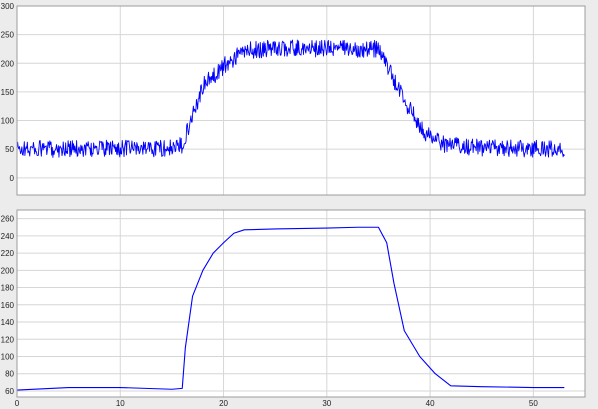 The width and height of the screenshot is (598, 409). What do you see at coordinates (430, 403) in the screenshot?
I see `x-tick-label: 40` at bounding box center [430, 403].